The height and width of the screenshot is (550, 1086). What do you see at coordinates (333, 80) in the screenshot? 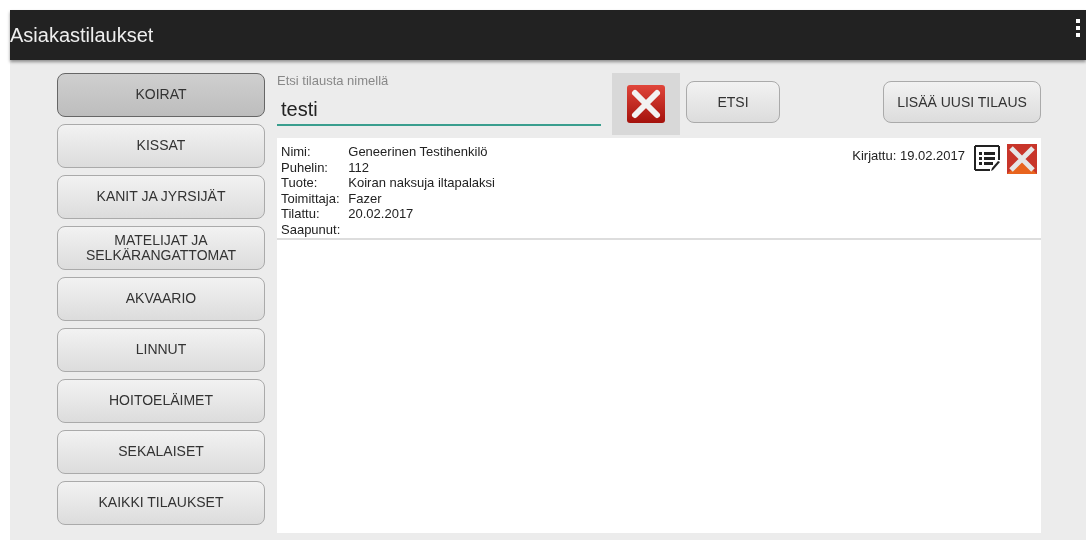
I see `search-label: Etsi tilausta nimellä` at bounding box center [333, 80].